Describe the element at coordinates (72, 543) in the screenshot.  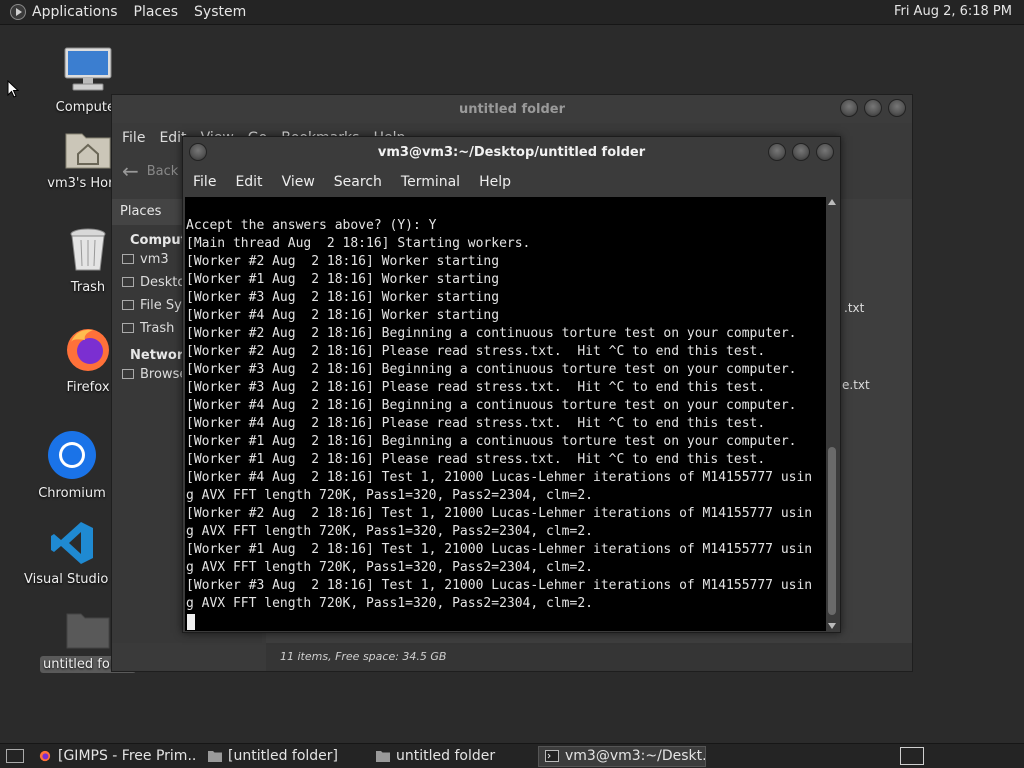
I see `vscode-icon` at that location.